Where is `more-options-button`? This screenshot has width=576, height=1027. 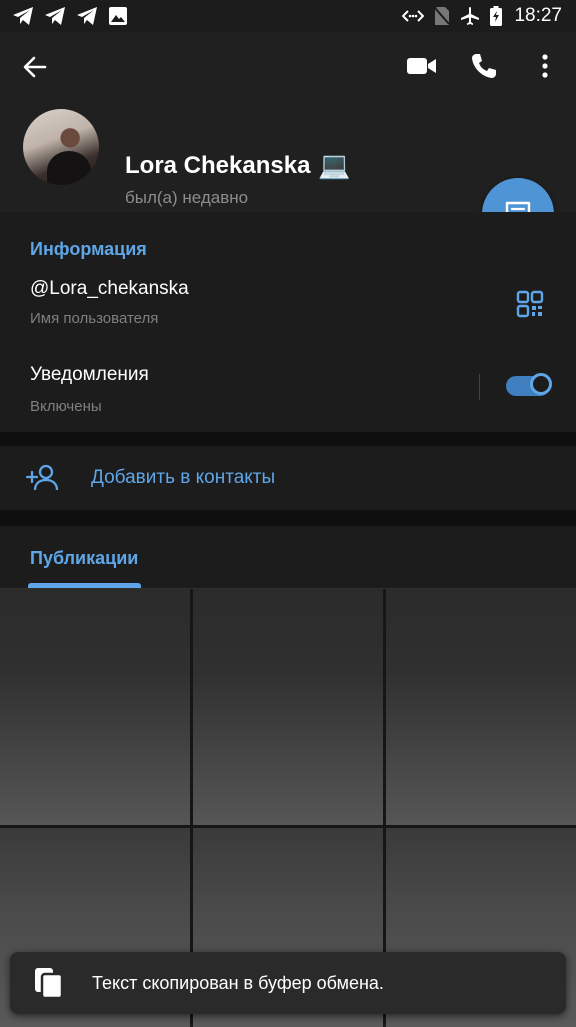 more-options-button is located at coordinates (545, 68).